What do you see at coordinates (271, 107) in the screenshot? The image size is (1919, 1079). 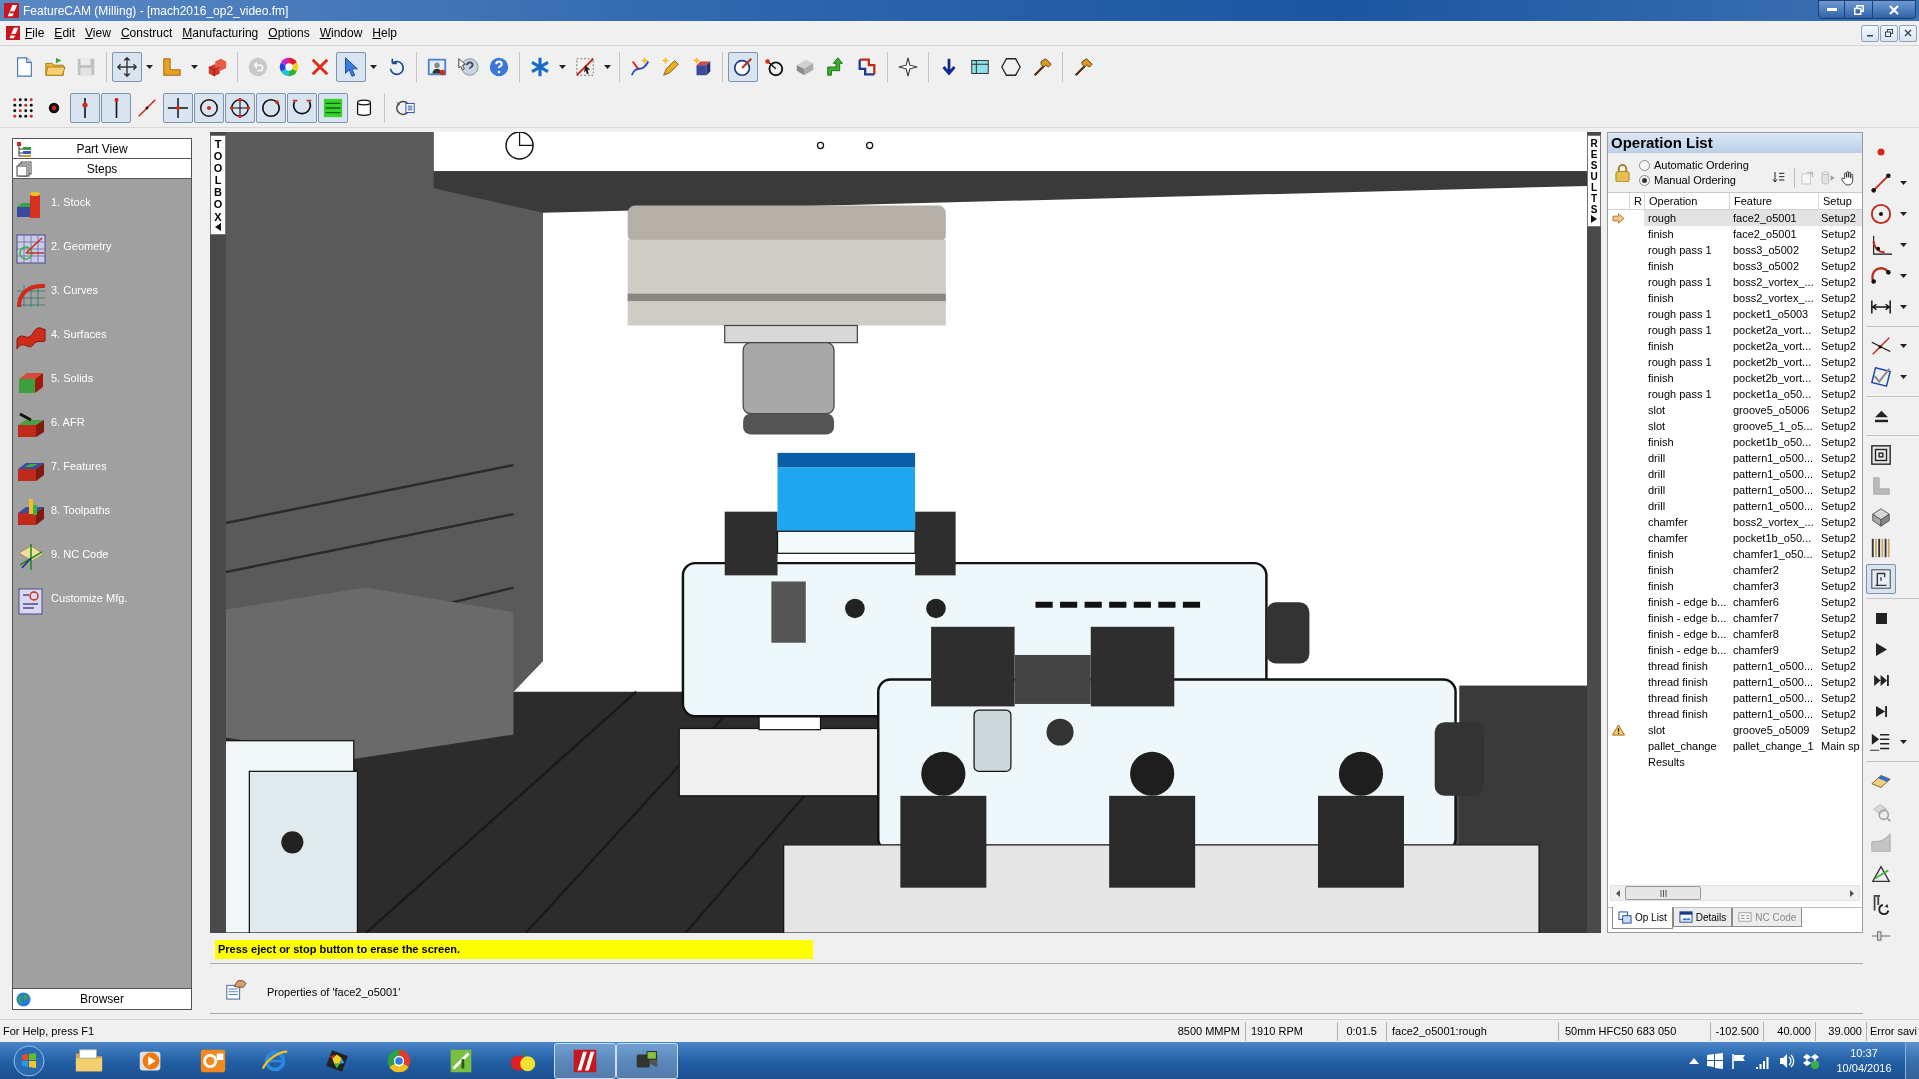 I see `circle-outline-button` at bounding box center [271, 107].